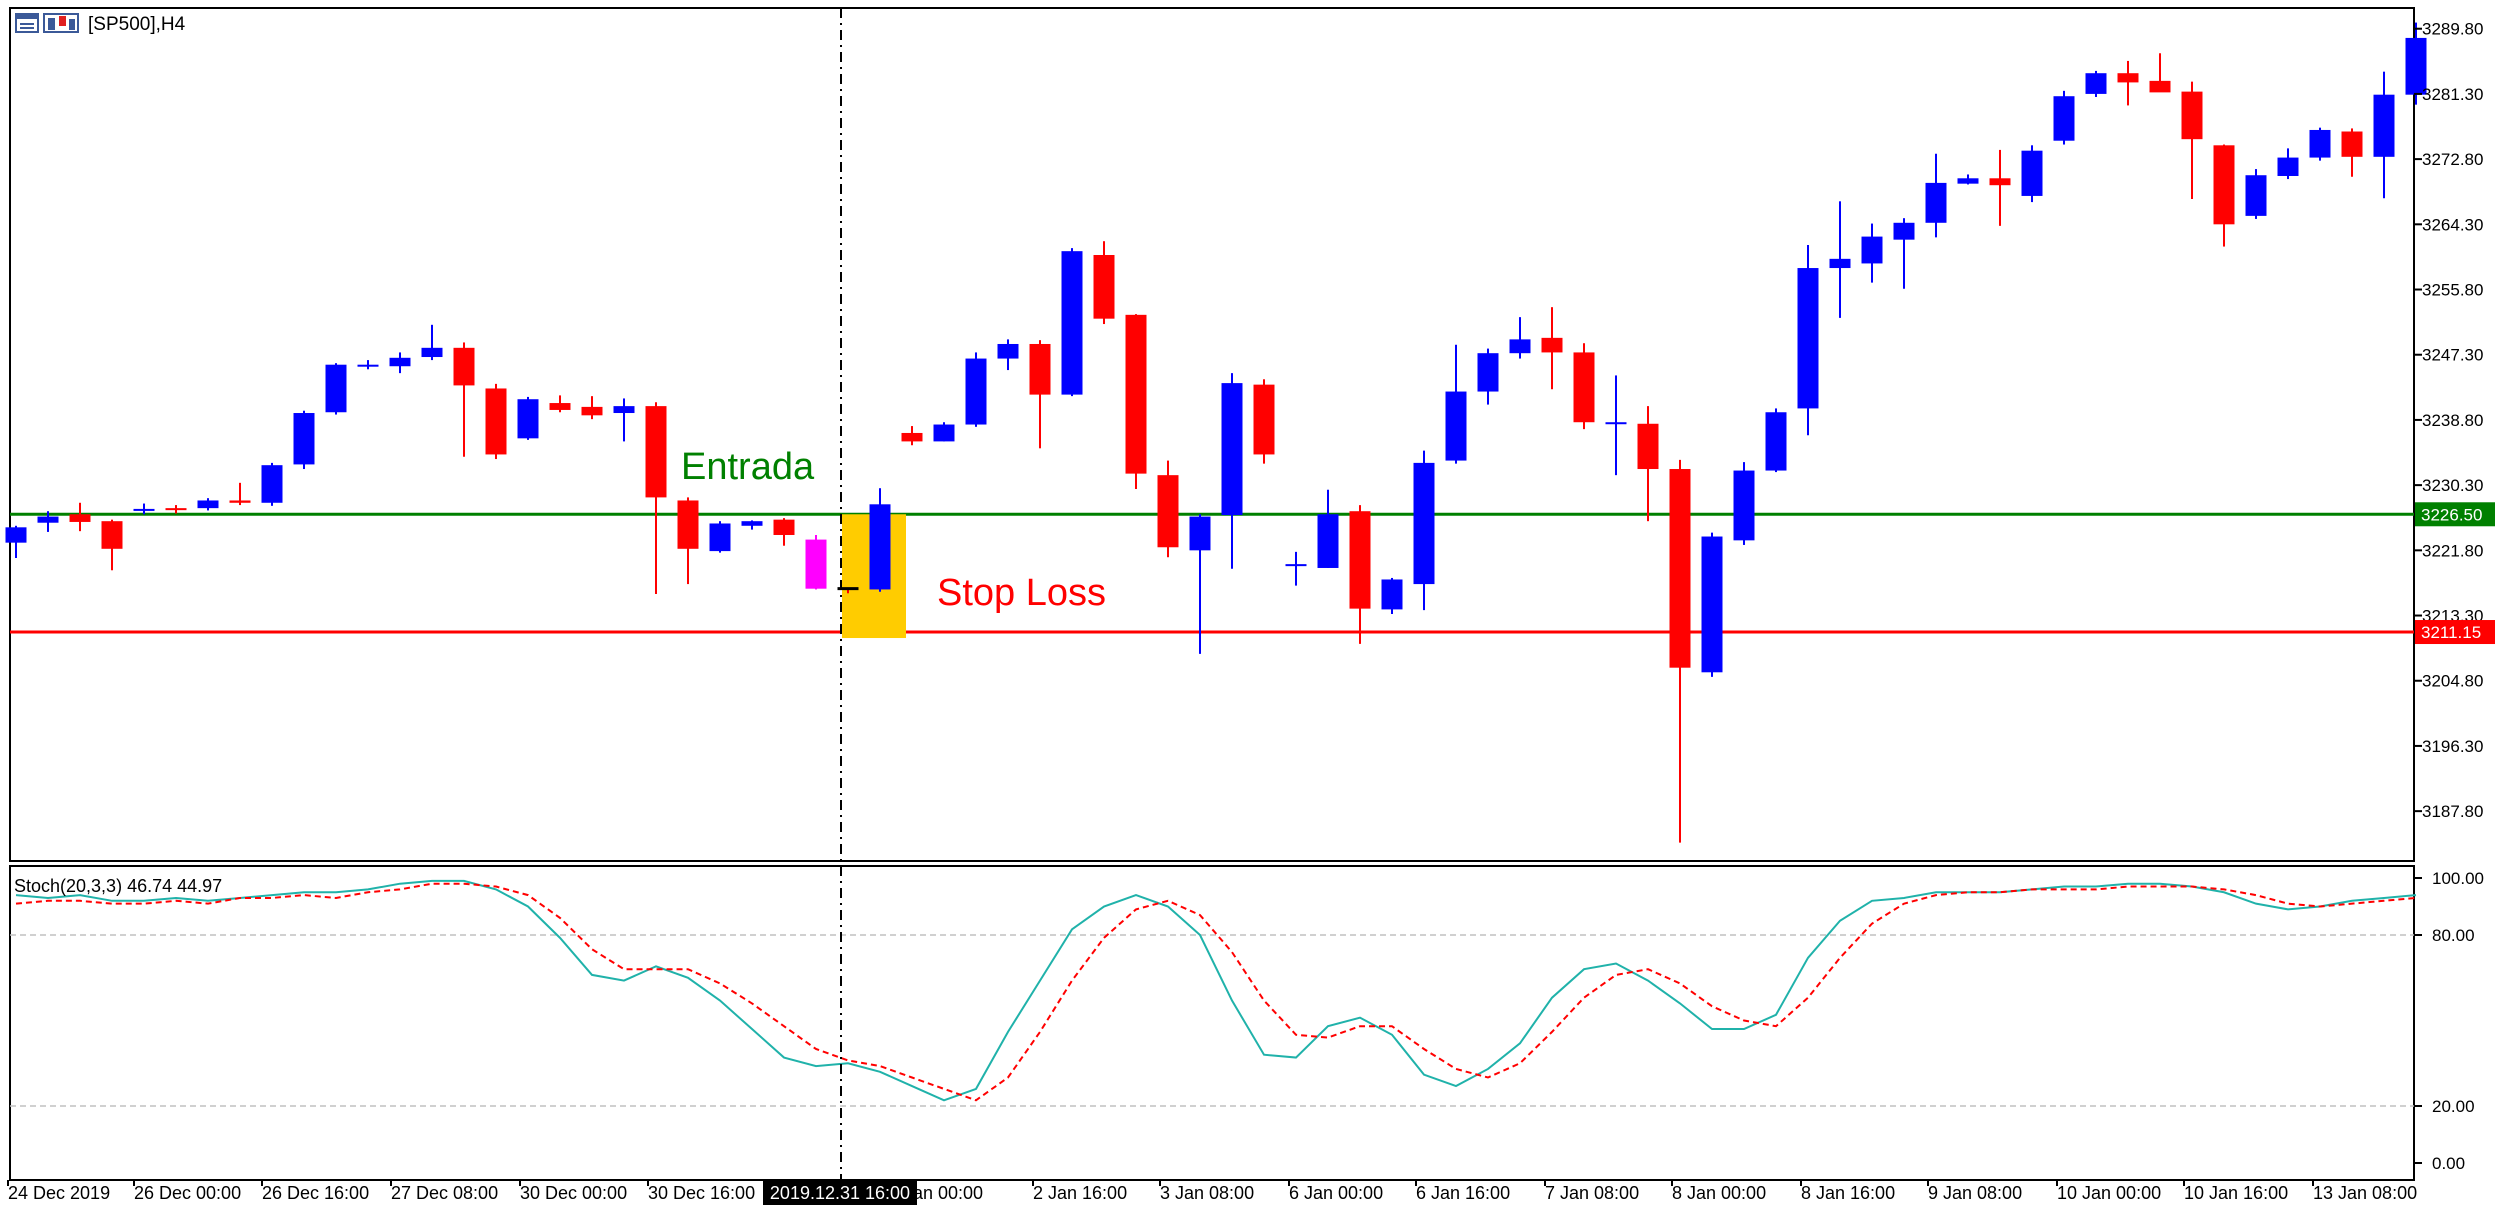 The width and height of the screenshot is (2504, 1218). Describe the element at coordinates (1207, 1193) in the screenshot. I see `time-axis-label: 3 Jan 08:00` at that location.